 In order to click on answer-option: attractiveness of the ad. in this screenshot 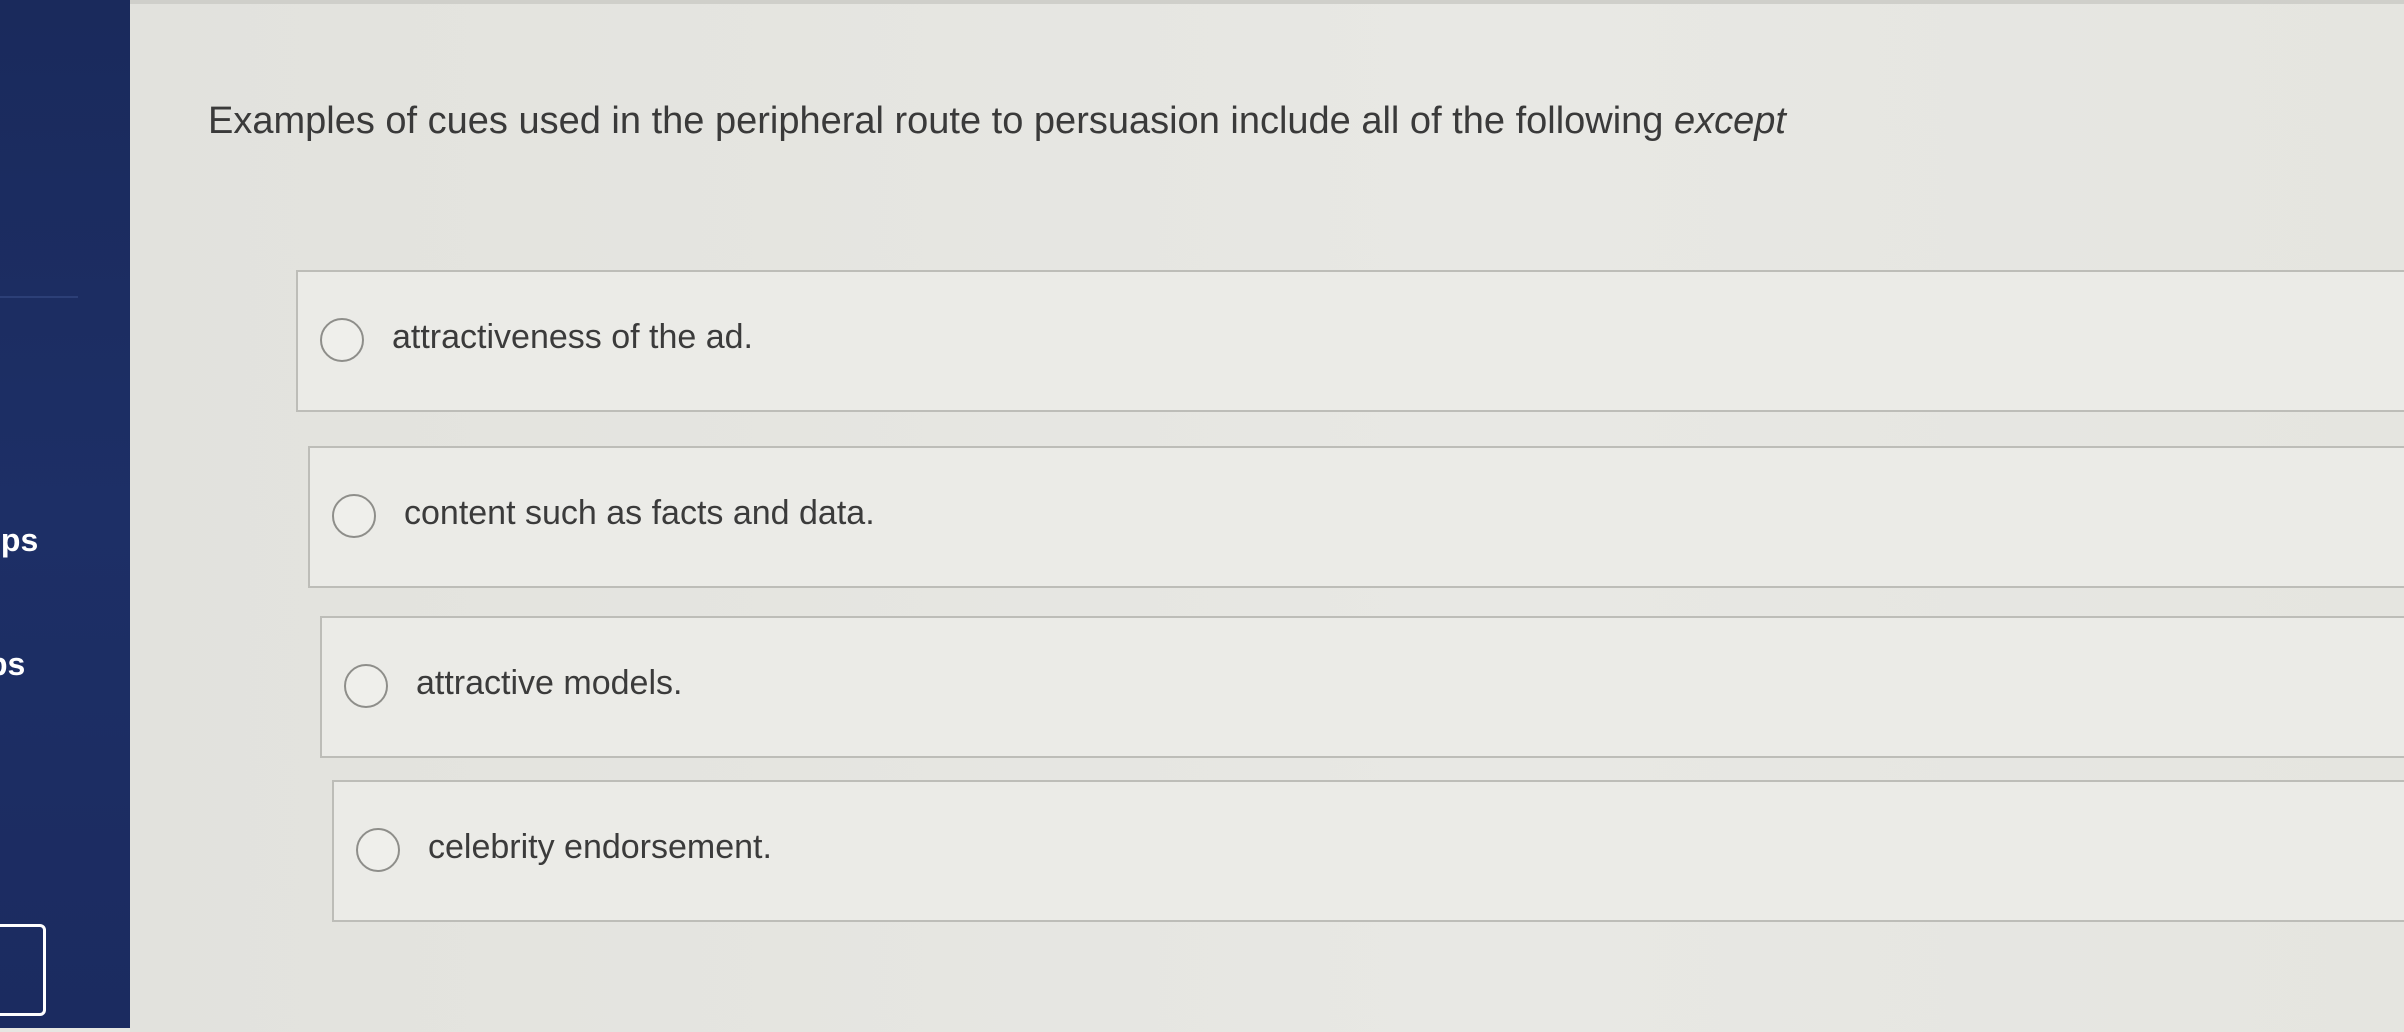, I will do `click(1350, 341)`.